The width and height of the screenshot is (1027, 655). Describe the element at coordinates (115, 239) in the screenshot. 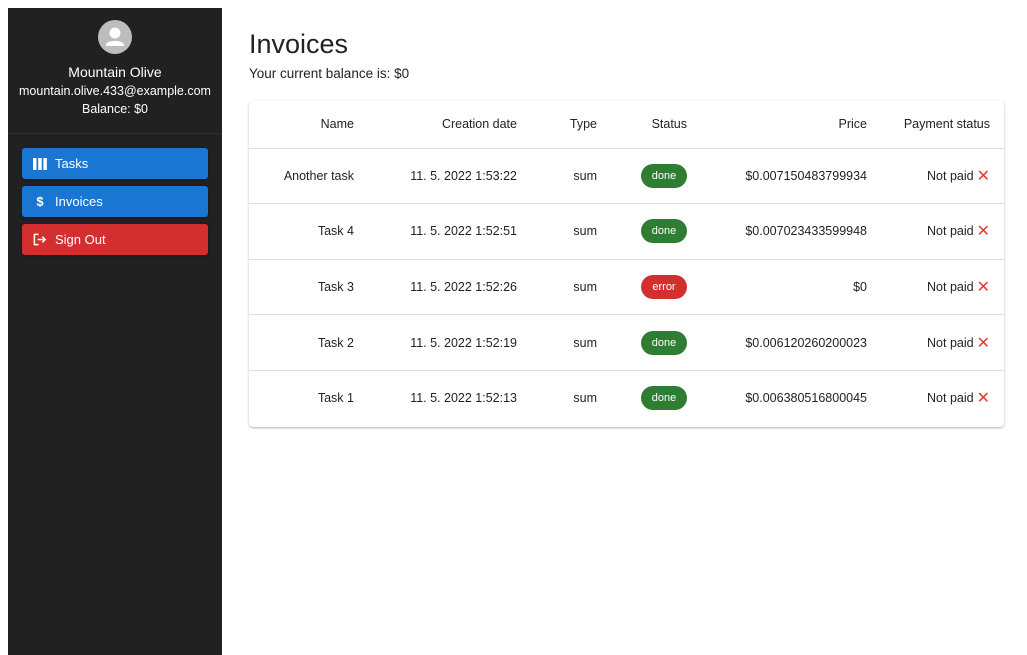

I see `sign-out-button: Sign Out` at that location.